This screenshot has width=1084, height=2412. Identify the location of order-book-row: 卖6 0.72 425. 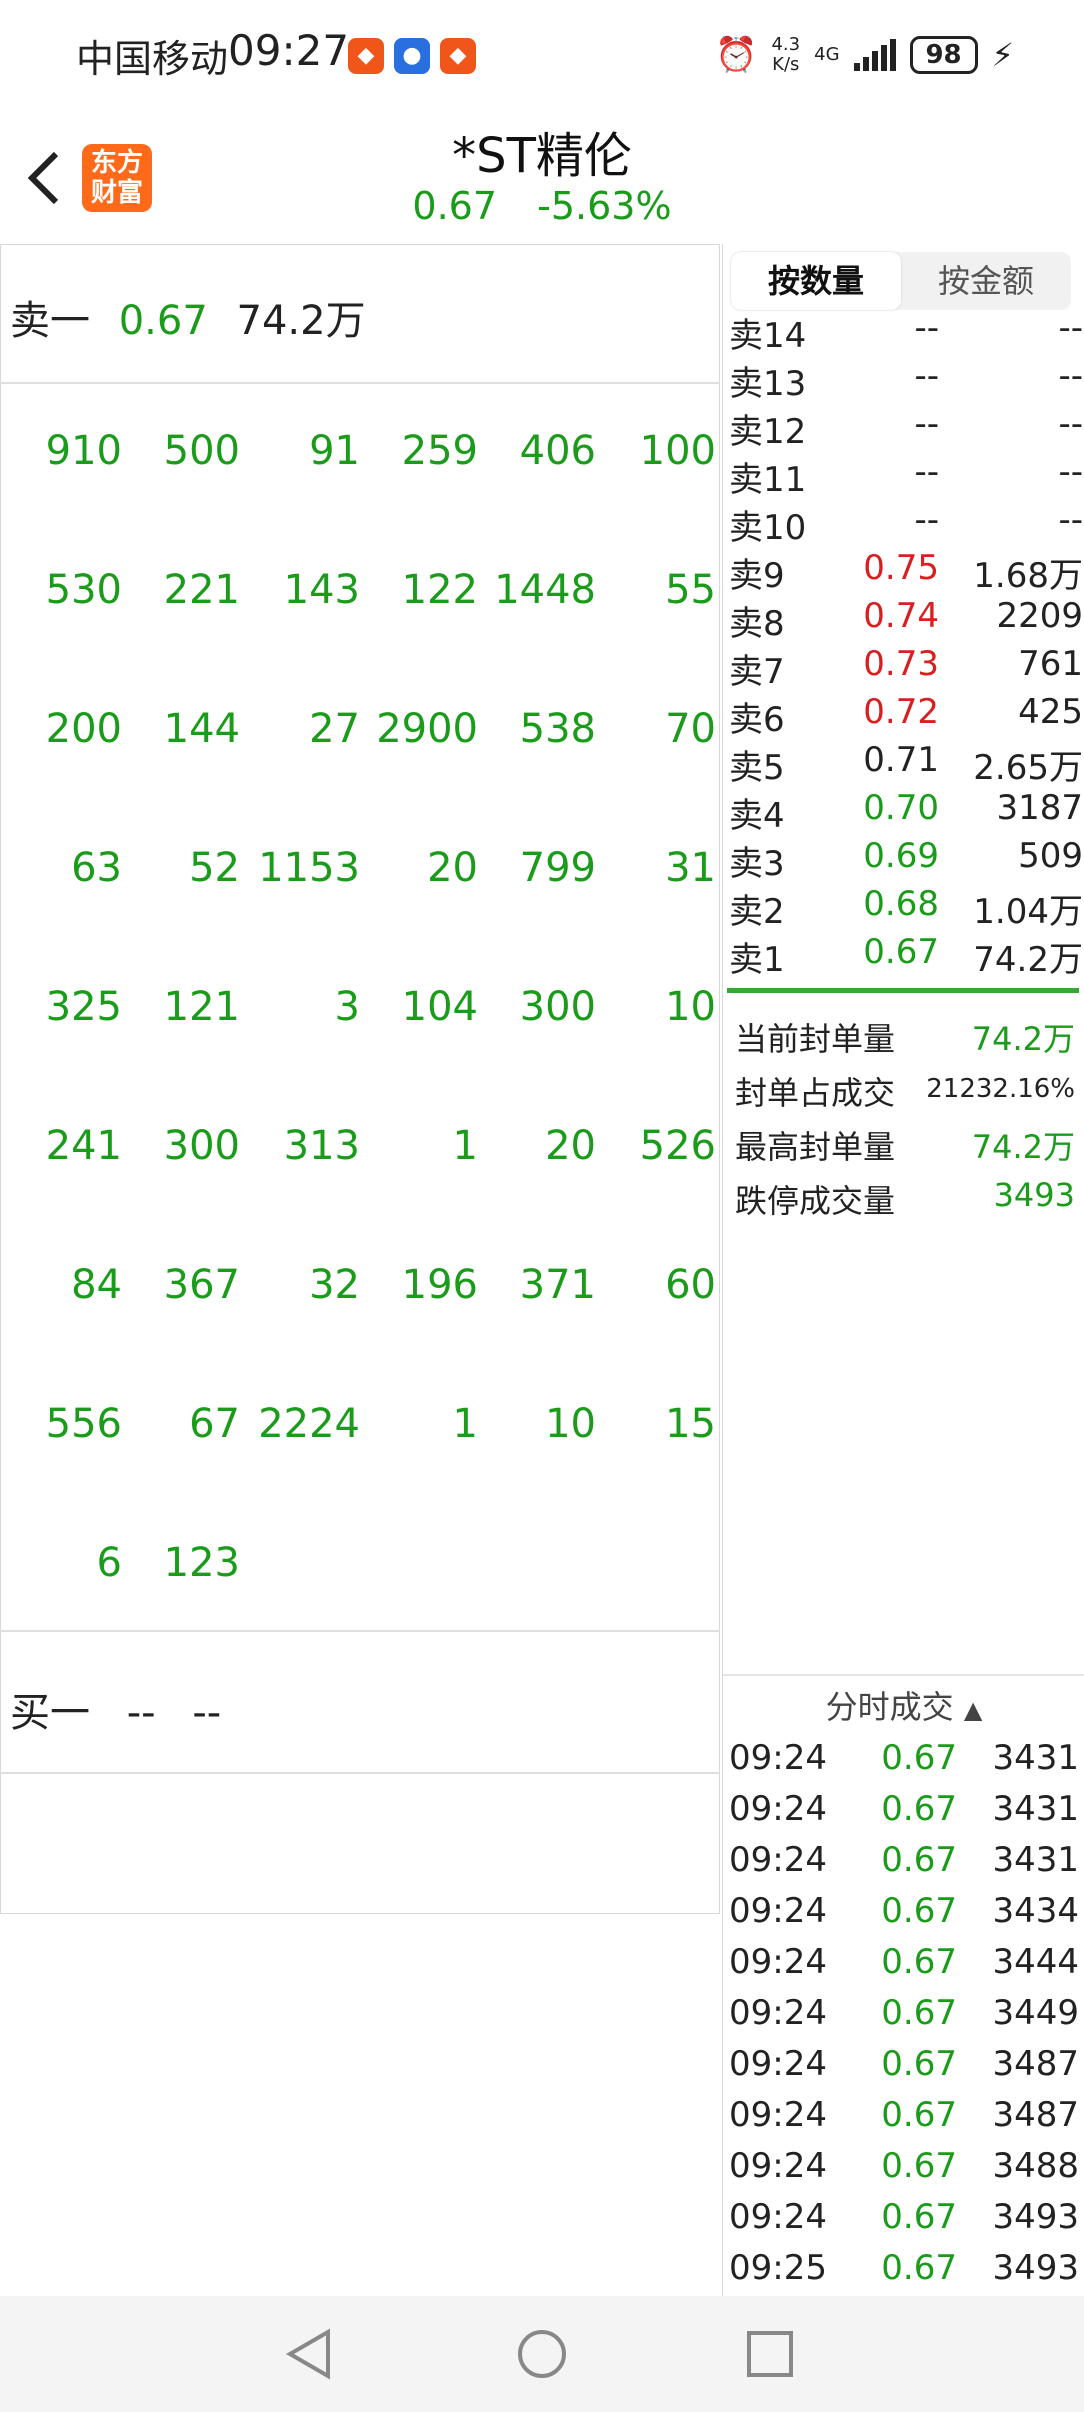
(906, 716).